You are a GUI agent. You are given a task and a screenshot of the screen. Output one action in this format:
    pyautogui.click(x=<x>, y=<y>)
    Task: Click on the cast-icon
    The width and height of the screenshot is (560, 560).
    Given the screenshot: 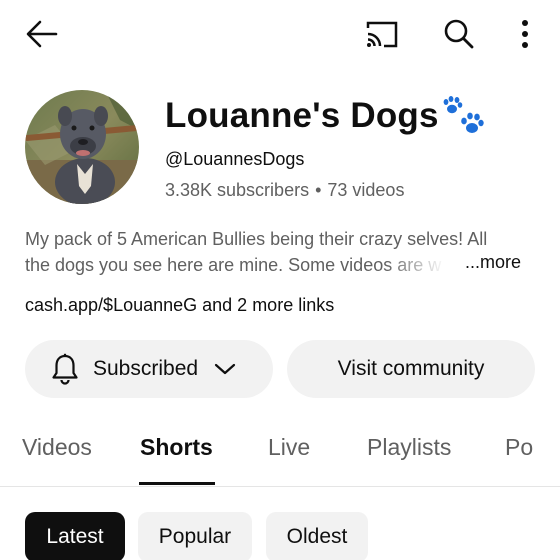 What is the action you would take?
    pyautogui.click(x=382, y=34)
    